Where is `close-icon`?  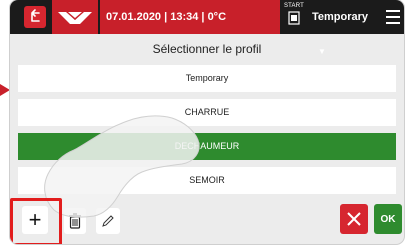 close-icon is located at coordinates (354, 219).